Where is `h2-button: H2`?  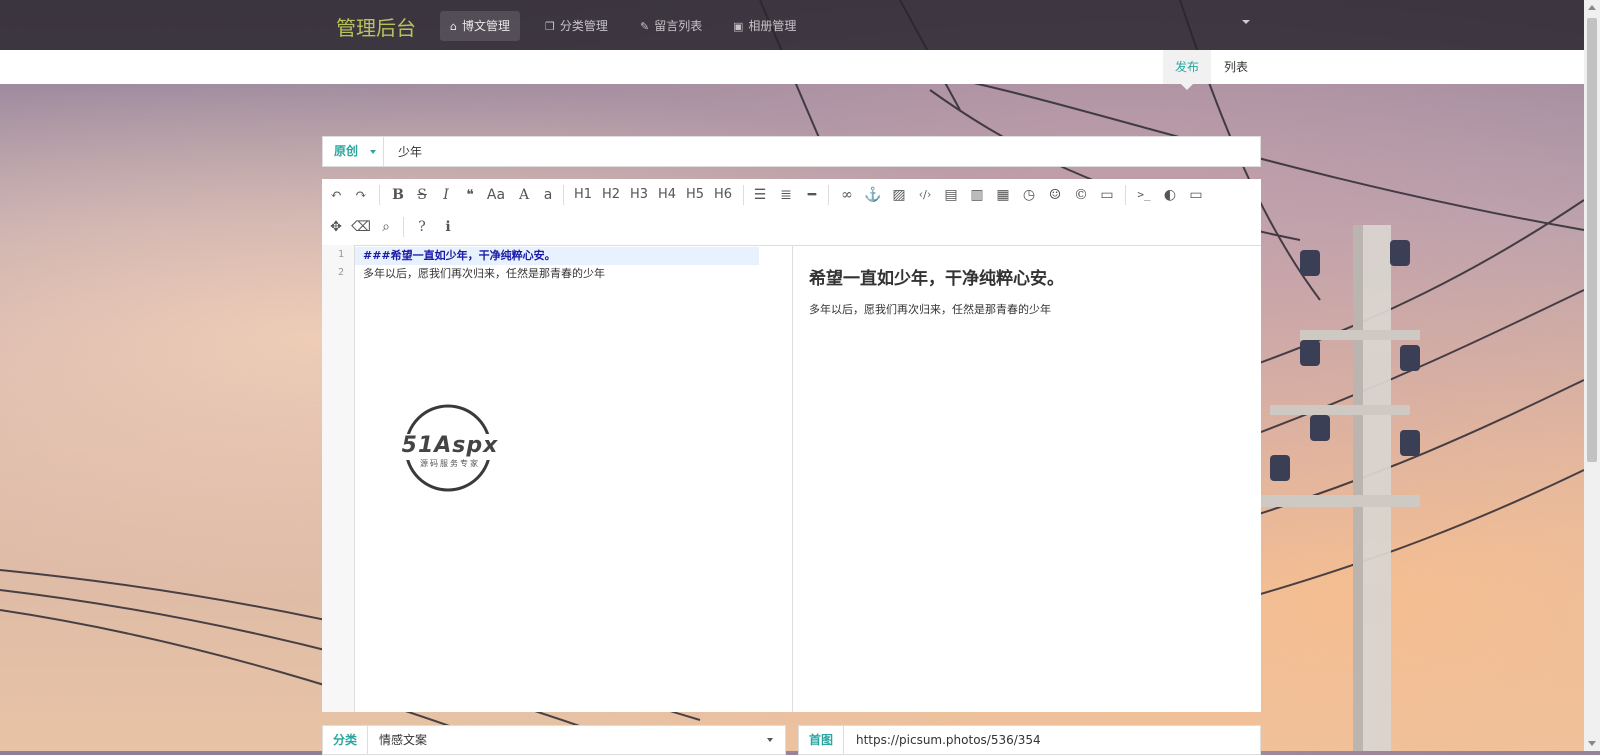 h2-button: H2 is located at coordinates (611, 195).